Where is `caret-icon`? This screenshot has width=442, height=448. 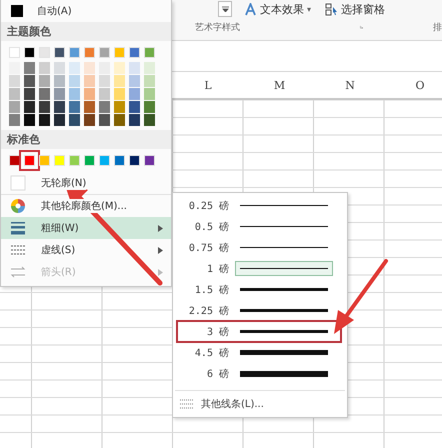 caret-icon is located at coordinates (225, 9).